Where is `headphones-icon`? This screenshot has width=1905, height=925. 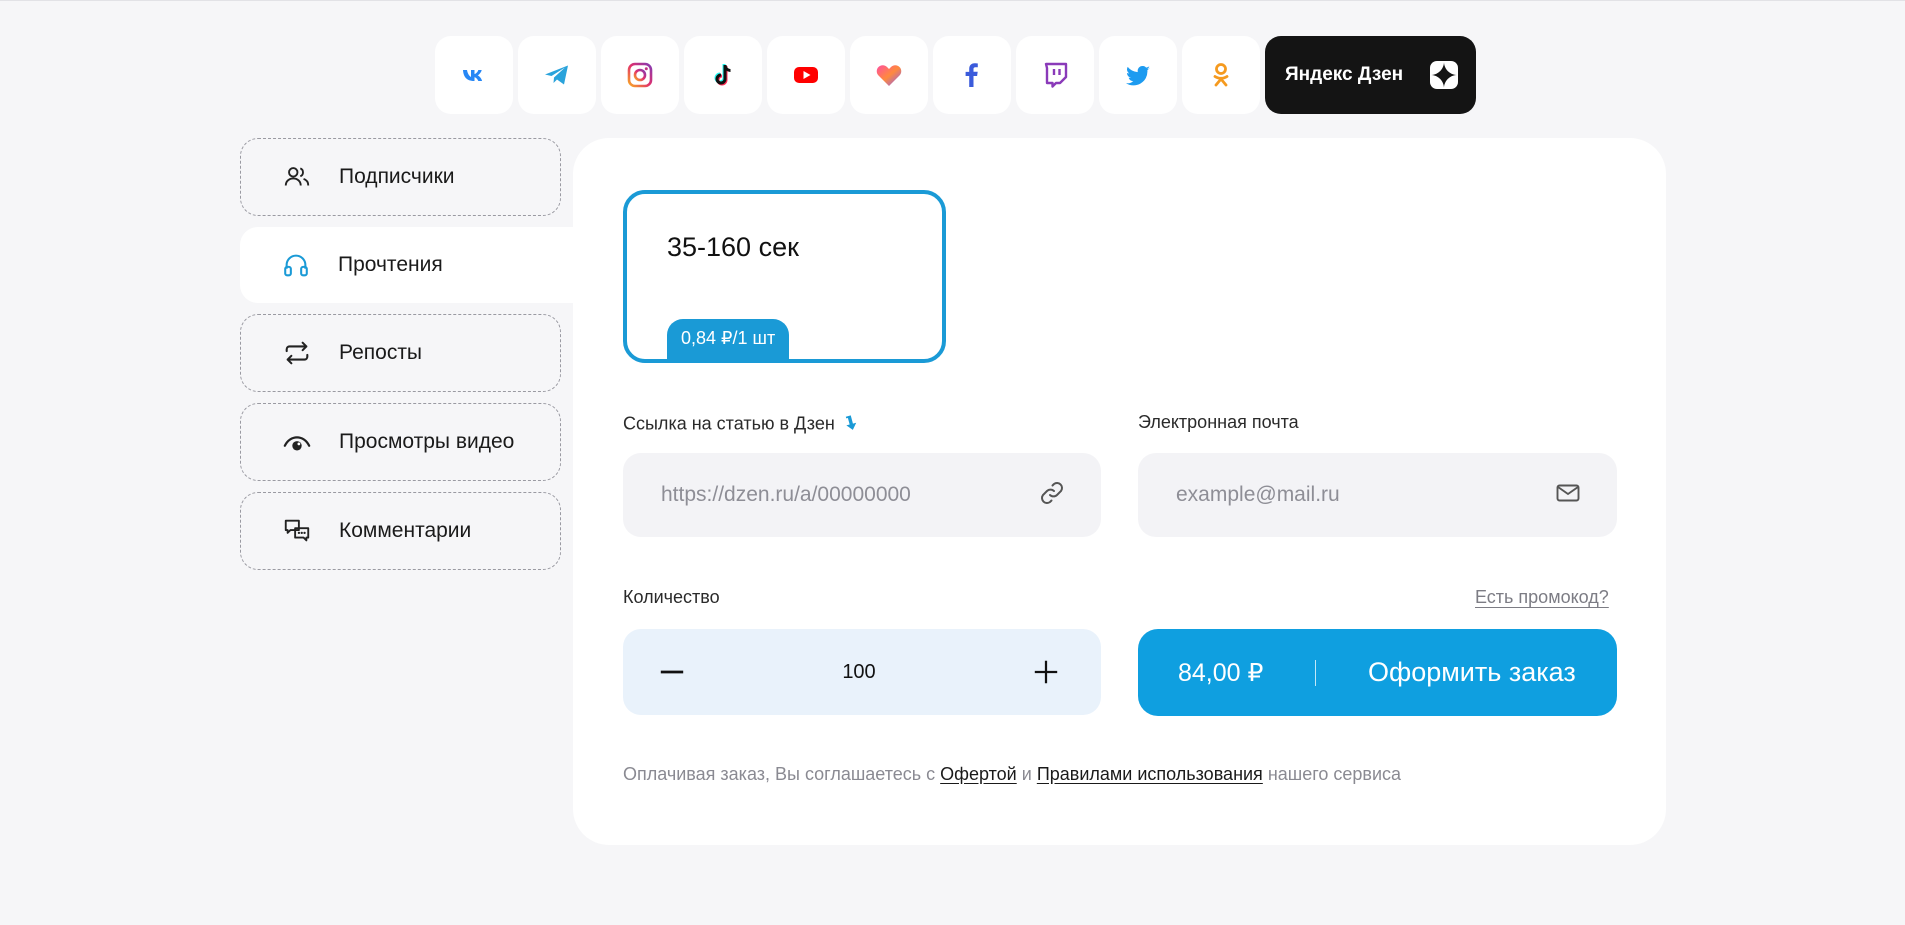 headphones-icon is located at coordinates (296, 265).